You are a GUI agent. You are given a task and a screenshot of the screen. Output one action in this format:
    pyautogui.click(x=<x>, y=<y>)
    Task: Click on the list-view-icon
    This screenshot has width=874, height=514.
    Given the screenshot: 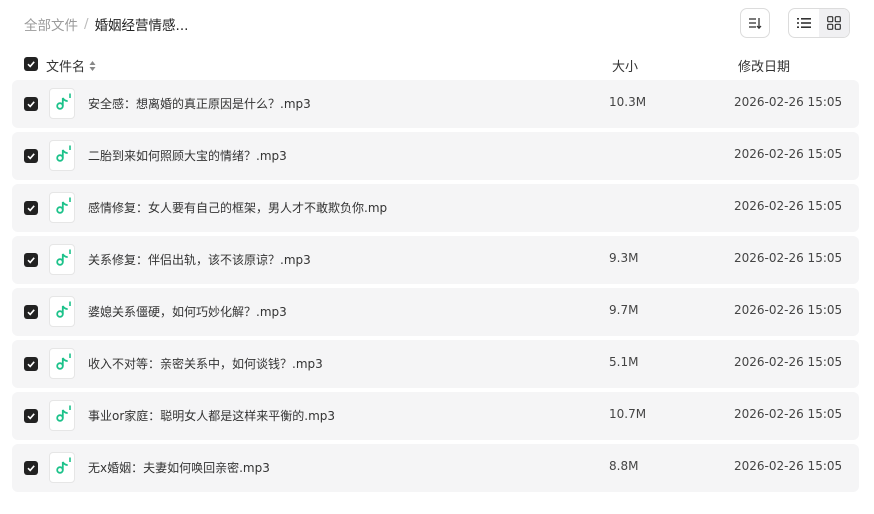 What is the action you would take?
    pyautogui.click(x=804, y=23)
    